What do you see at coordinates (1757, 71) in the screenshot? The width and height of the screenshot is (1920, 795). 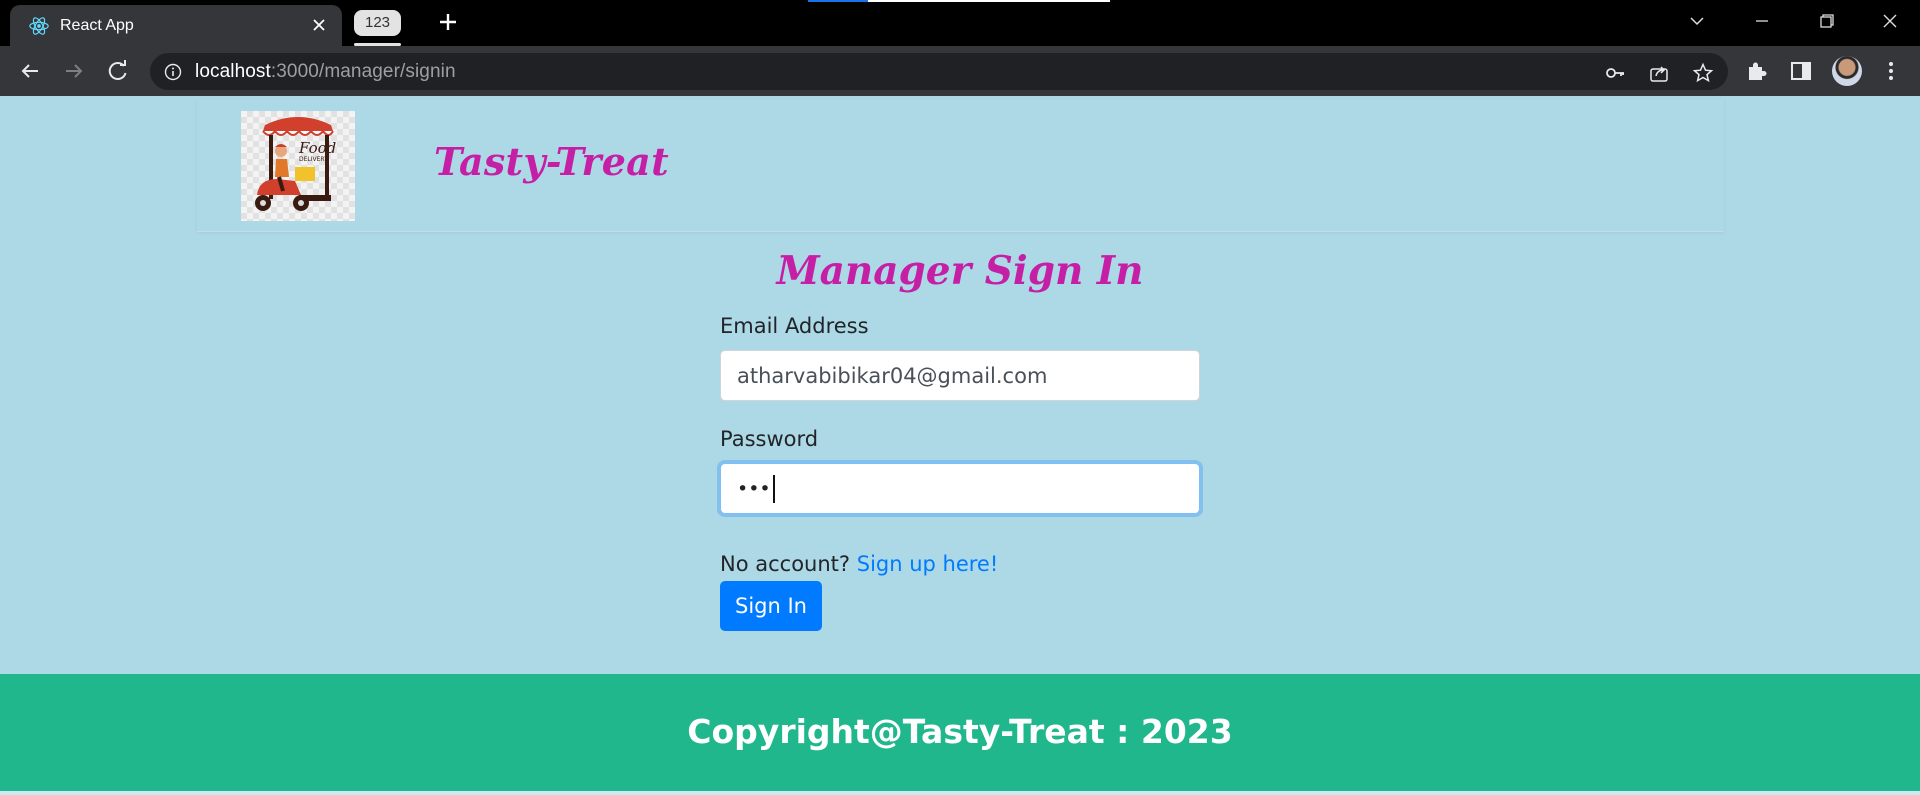 I see `extensions-icon` at bounding box center [1757, 71].